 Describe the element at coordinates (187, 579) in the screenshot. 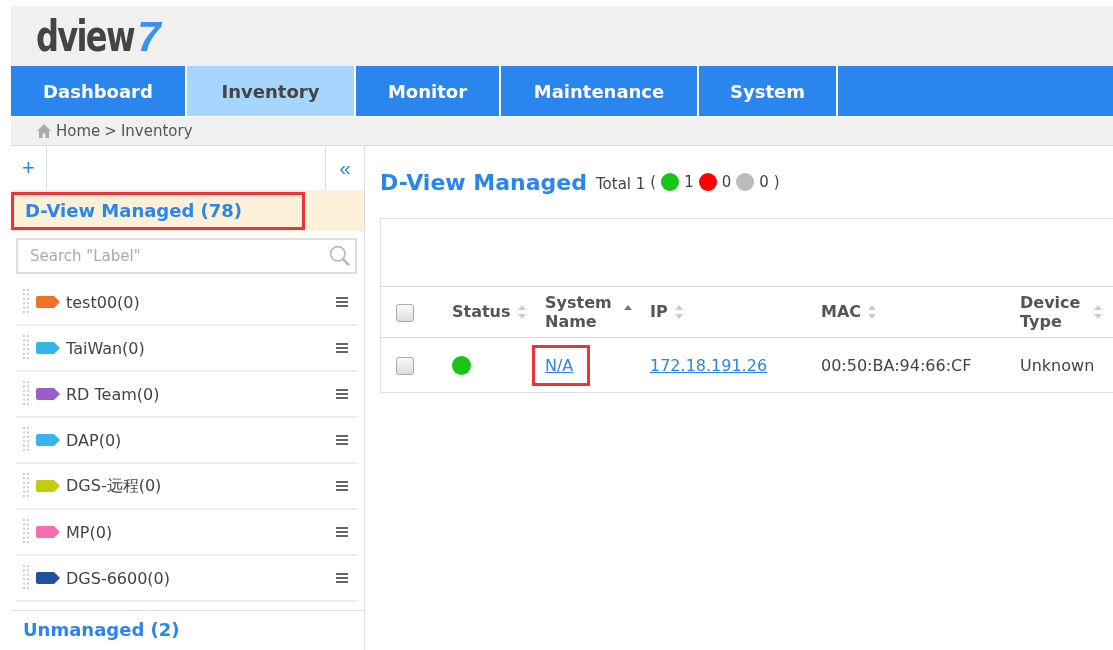

I see `label-item: DGS-6600(0)` at that location.